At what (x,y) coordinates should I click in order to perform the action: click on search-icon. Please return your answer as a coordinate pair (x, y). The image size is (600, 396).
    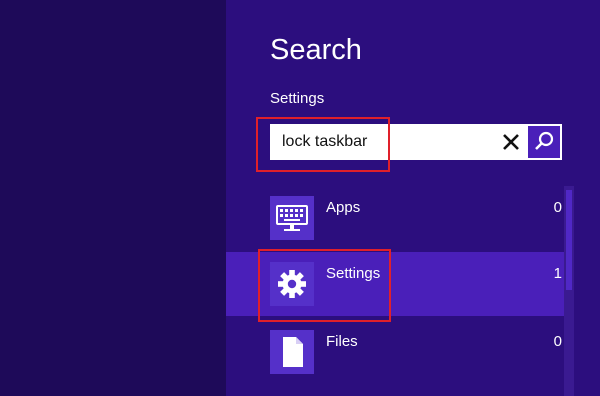
    Looking at the image, I should click on (544, 140).